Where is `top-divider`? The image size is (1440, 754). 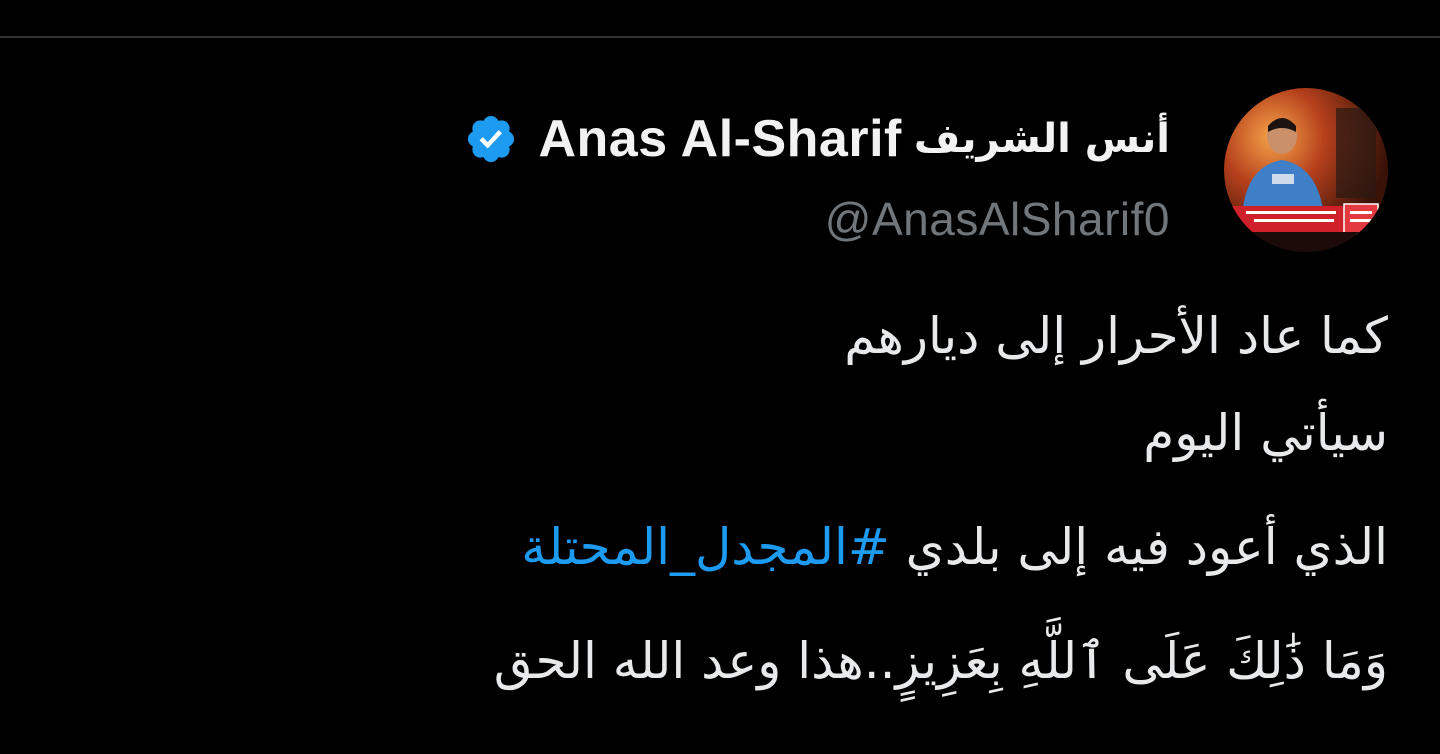
top-divider is located at coordinates (720, 37).